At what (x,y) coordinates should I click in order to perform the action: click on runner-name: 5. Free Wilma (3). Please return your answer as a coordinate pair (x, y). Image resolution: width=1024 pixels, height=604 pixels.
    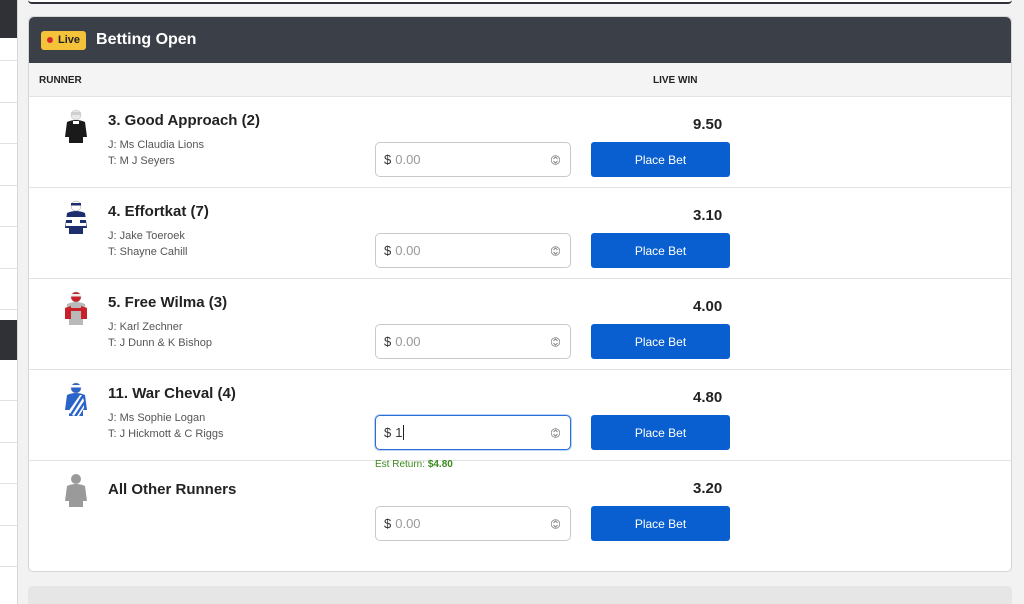
    Looking at the image, I should click on (168, 302).